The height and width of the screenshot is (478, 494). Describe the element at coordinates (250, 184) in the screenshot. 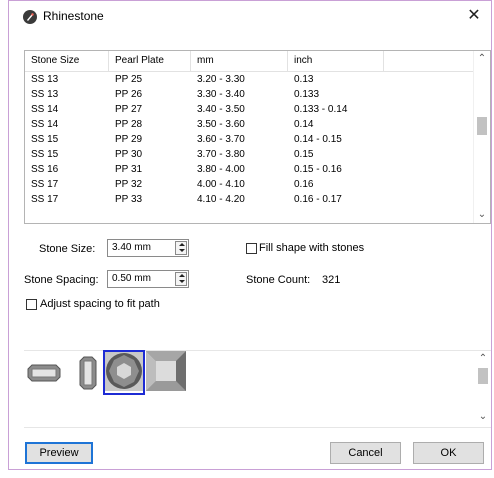

I see `table-row: SS 17 PP 32 4.00 - 4.10 0.16` at that location.